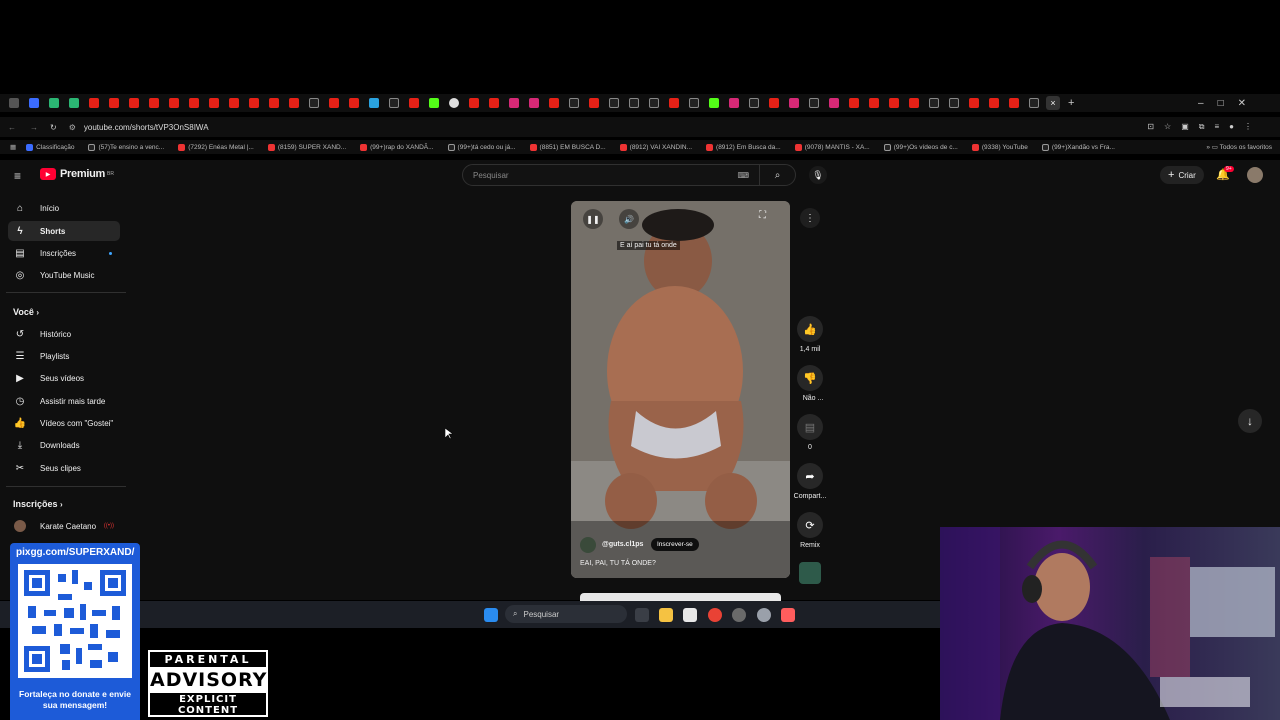 The width and height of the screenshot is (1280, 720). I want to click on sidebar-item-liked: 👍 Vídeos com "Gostei", so click(64, 423).